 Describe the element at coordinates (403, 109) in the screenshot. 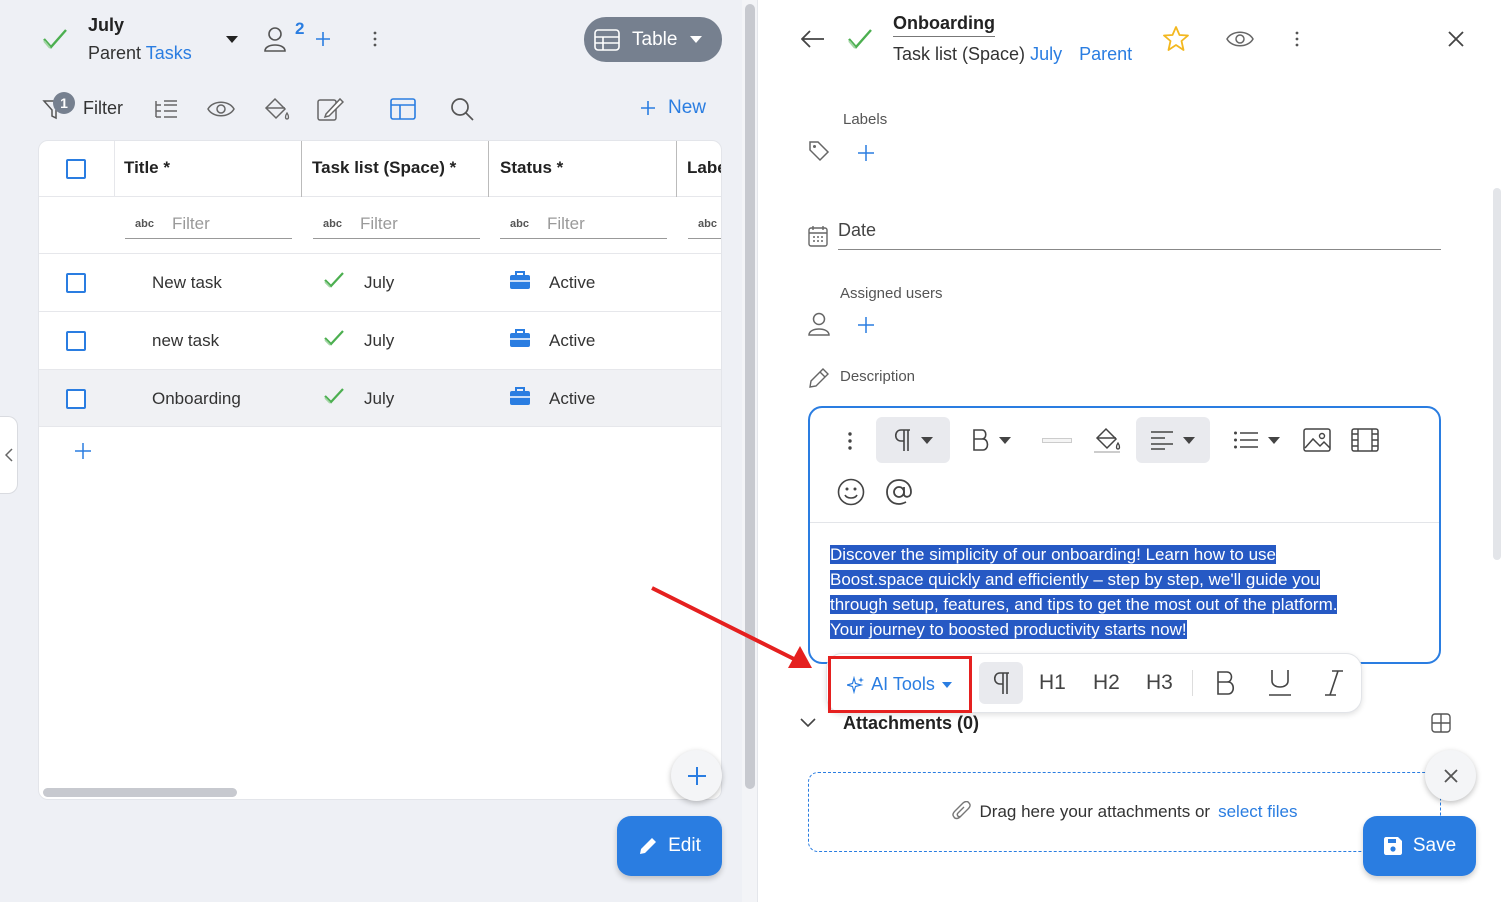

I see `layout-icon` at that location.